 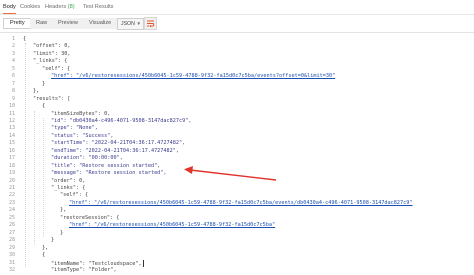 I want to click on code-line: 2 "offset": 0,, so click(x=41, y=46).